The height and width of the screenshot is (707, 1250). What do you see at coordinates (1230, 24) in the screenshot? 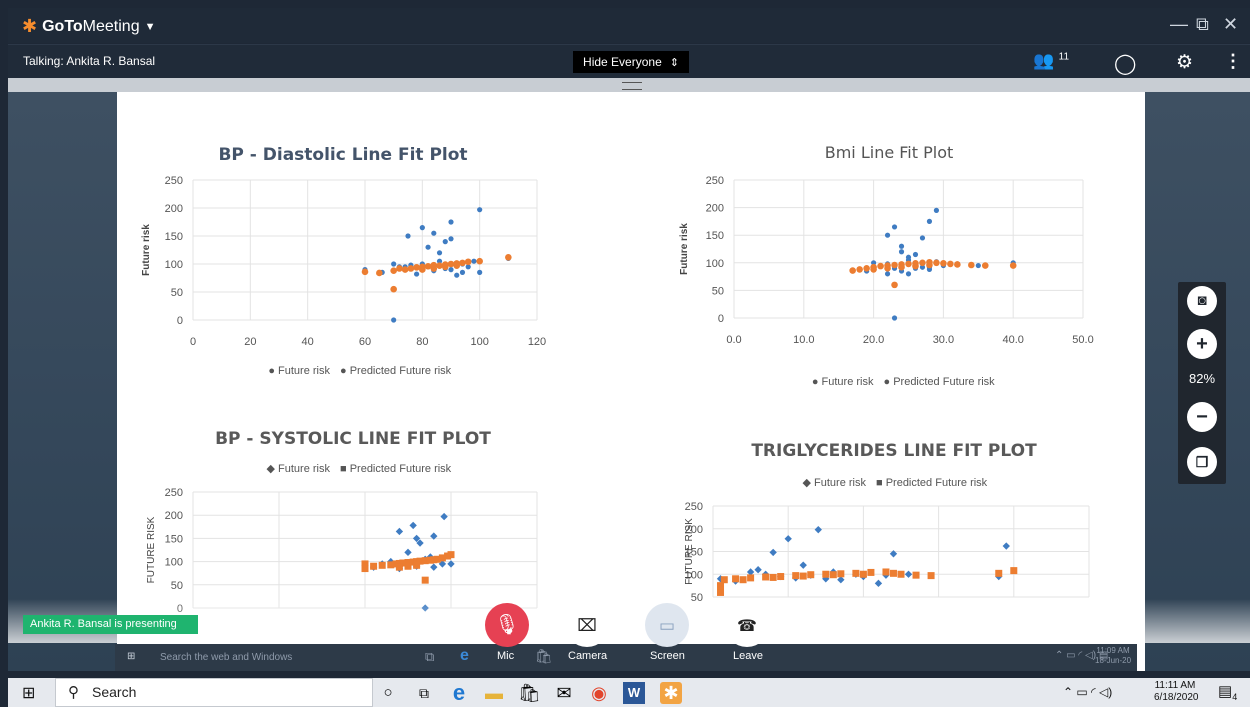
I see `close-button: ✕` at bounding box center [1230, 24].